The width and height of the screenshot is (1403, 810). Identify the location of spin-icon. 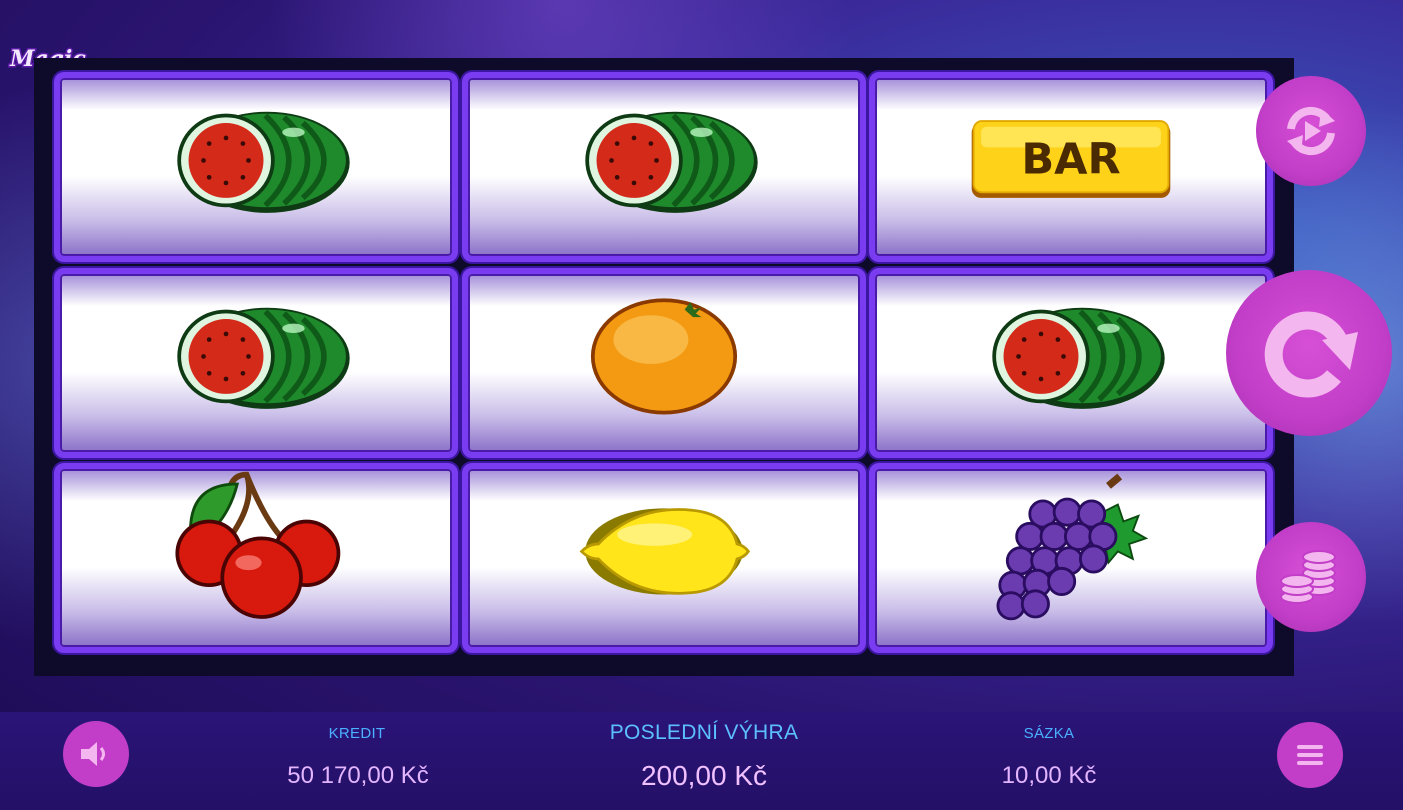
(1311, 354).